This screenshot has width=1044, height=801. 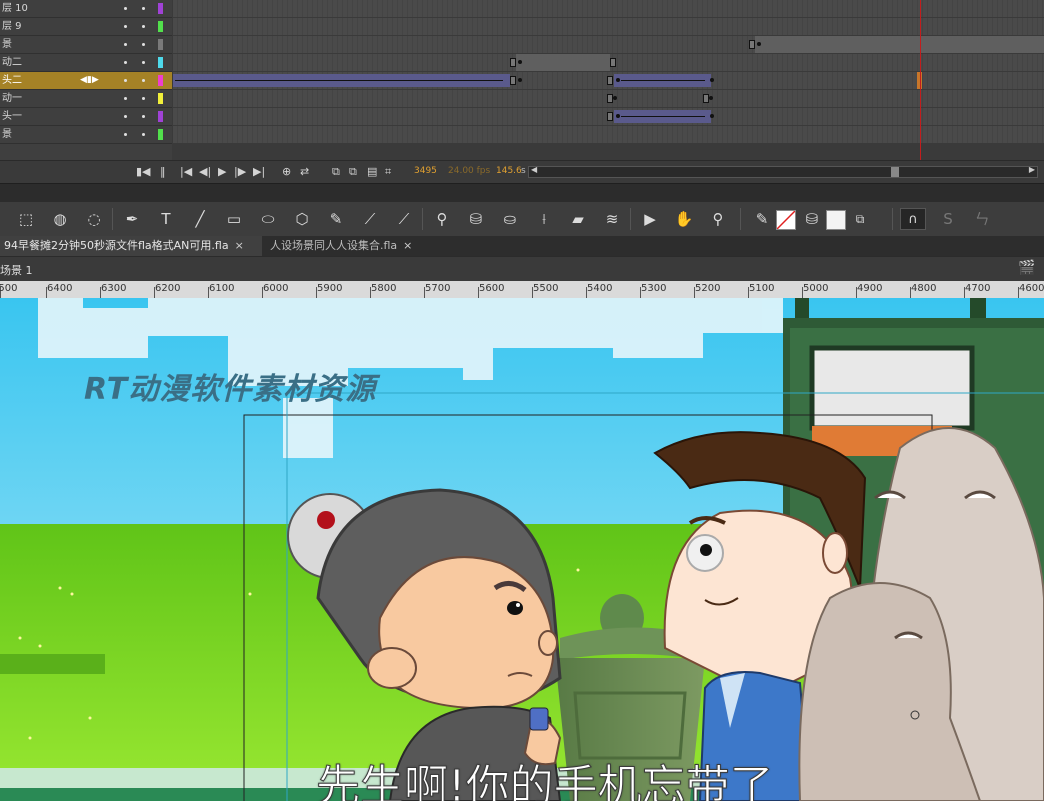 I want to click on onion-skin-icon: ⧉, so click(x=336, y=172).